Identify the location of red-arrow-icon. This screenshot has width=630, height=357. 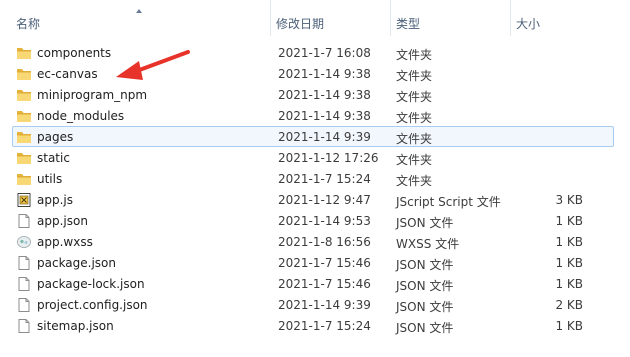
(153, 65).